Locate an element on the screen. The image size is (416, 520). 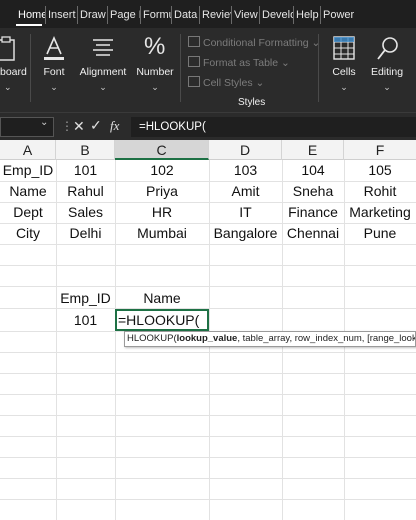
cell-lookup-id-value: 101 is located at coordinates (85, 320).